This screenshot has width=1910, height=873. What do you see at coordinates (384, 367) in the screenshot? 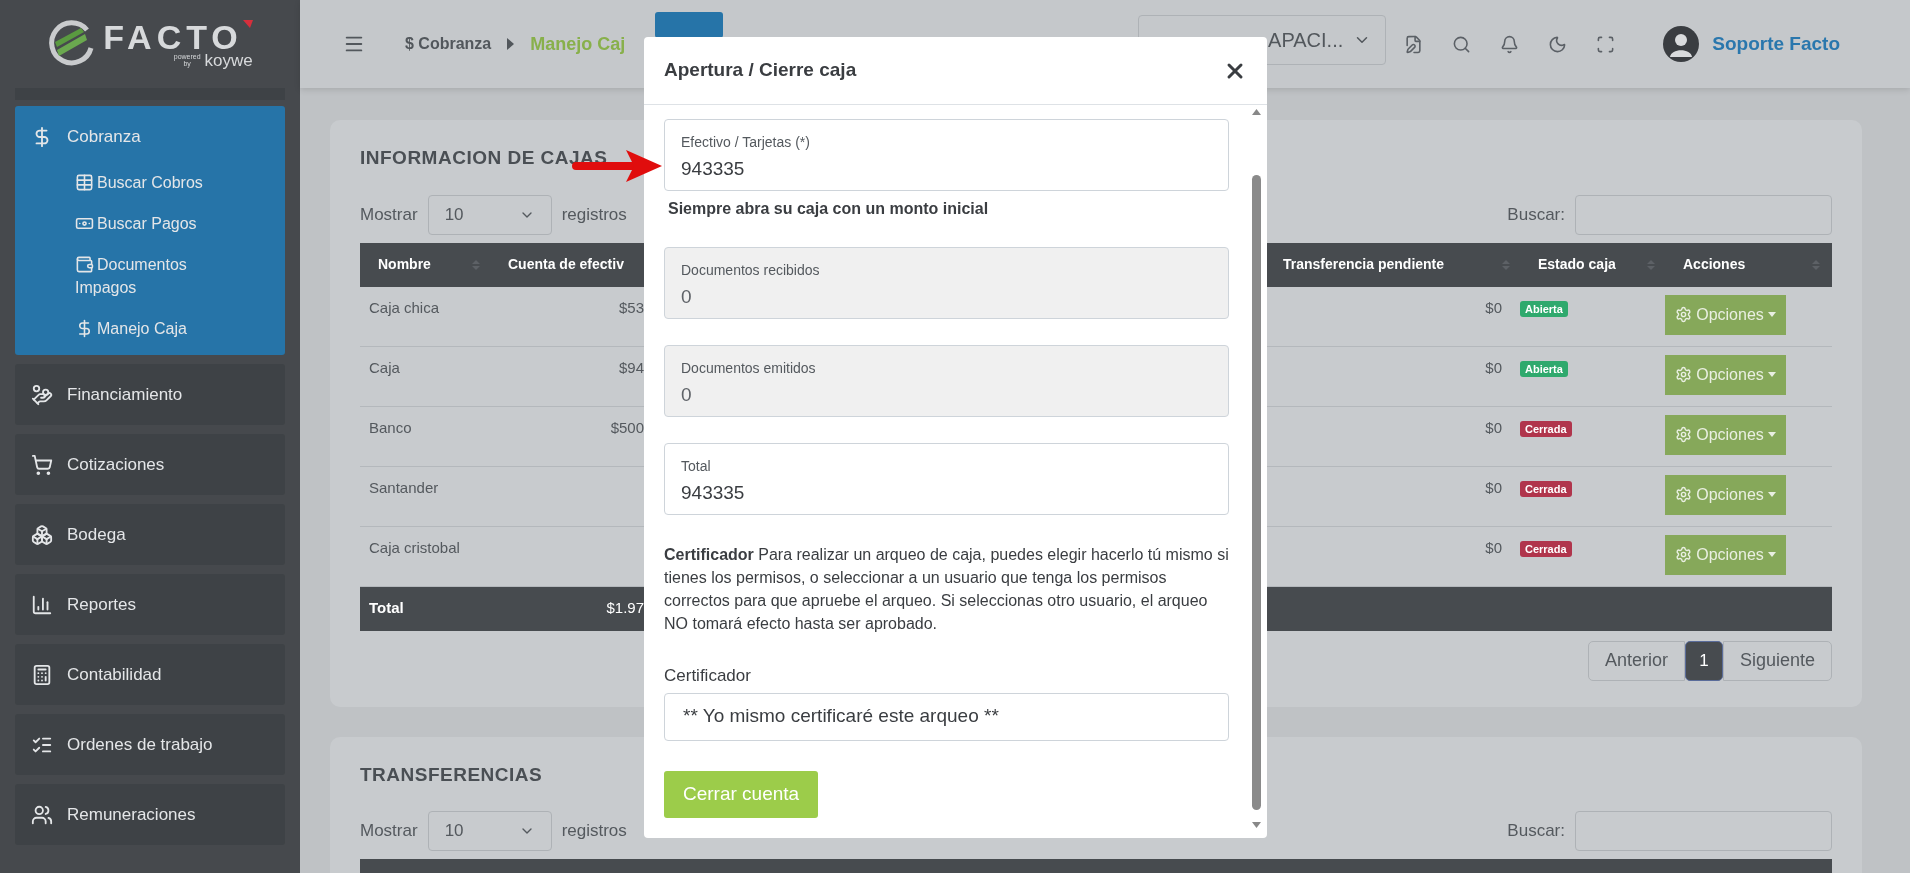
I see `table-cell: Caja` at bounding box center [384, 367].